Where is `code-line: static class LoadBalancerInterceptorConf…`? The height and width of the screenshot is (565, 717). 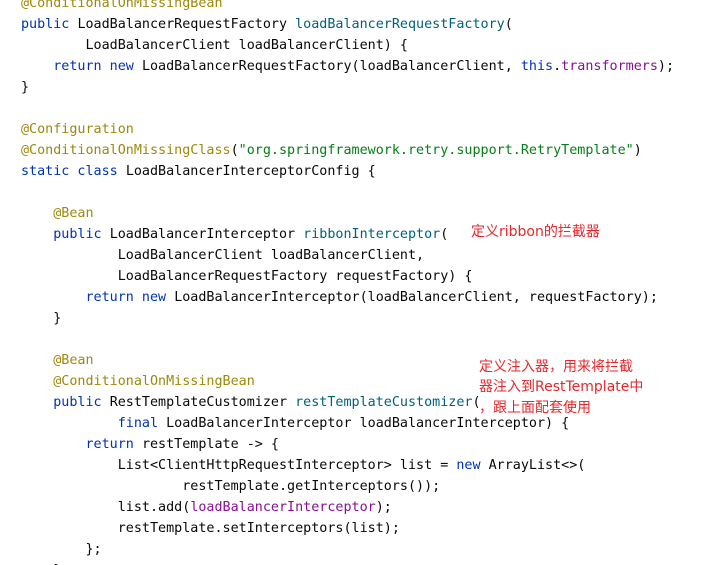
code-line: static class LoadBalancerInterceptorConf… is located at coordinates (198, 171).